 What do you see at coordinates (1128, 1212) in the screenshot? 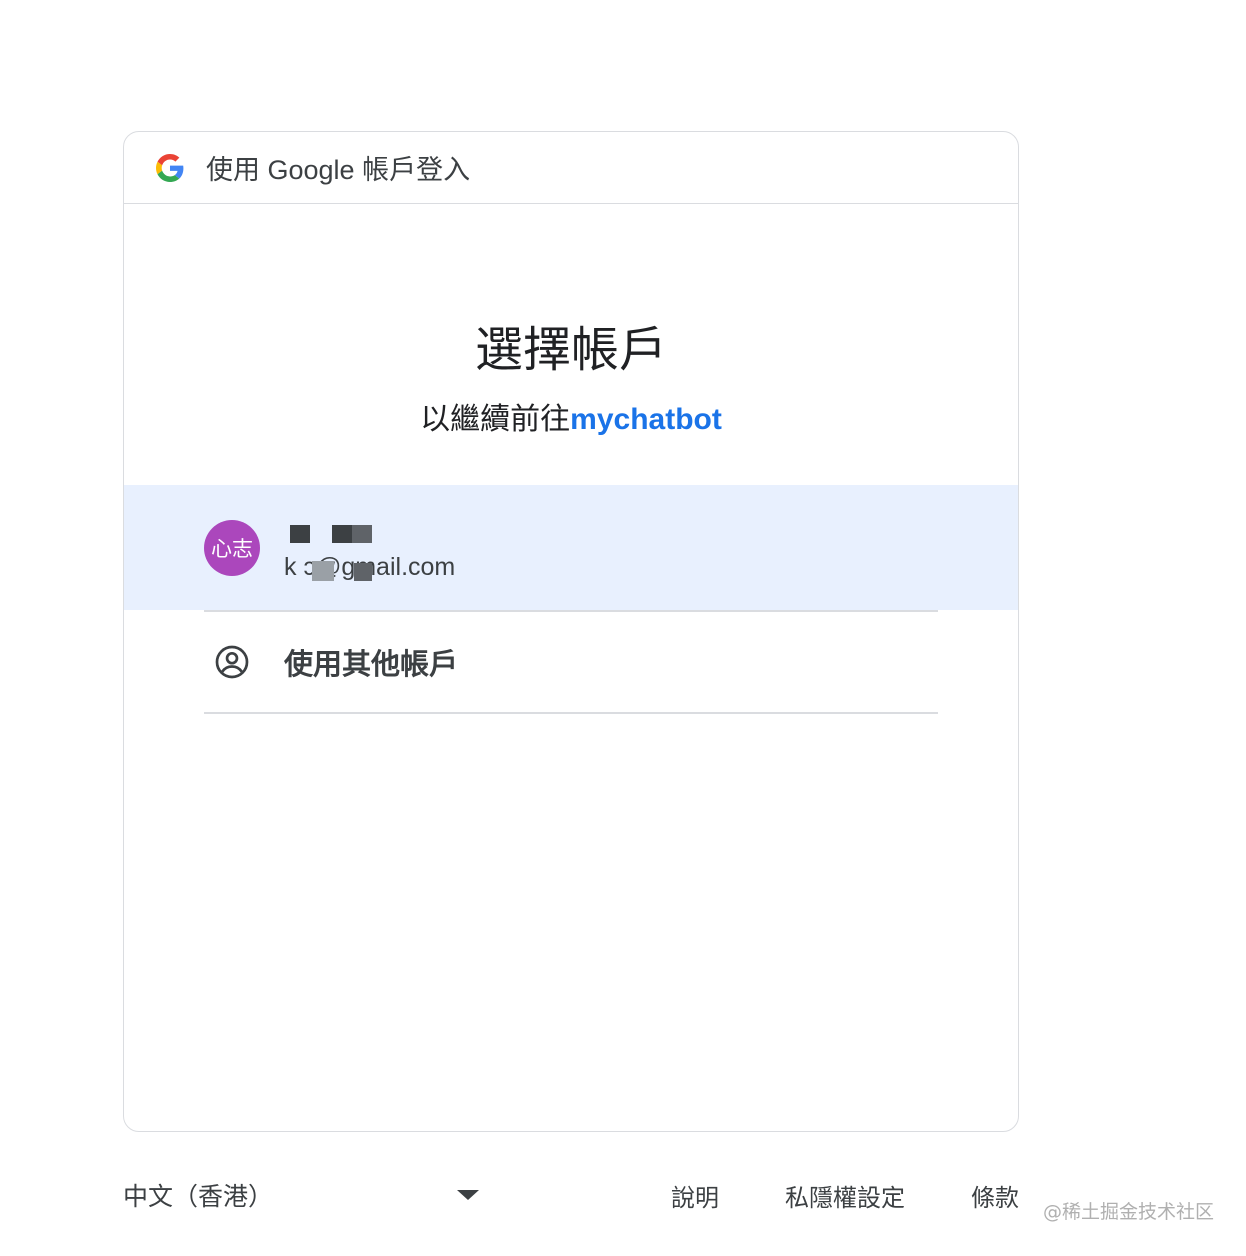
I see `watermark: @稀土掘金技术社区` at bounding box center [1128, 1212].